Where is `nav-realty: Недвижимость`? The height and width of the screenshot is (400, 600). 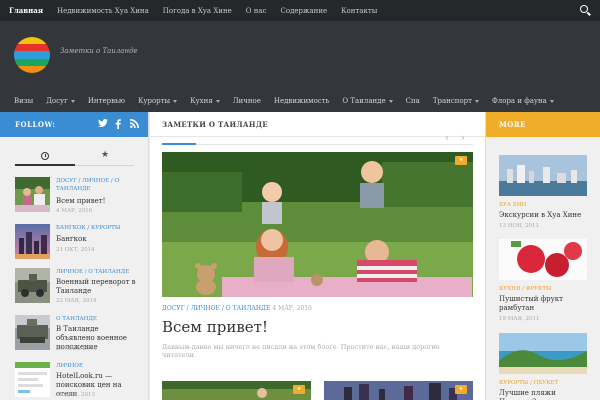 nav-realty: Недвижимость is located at coordinates (302, 101).